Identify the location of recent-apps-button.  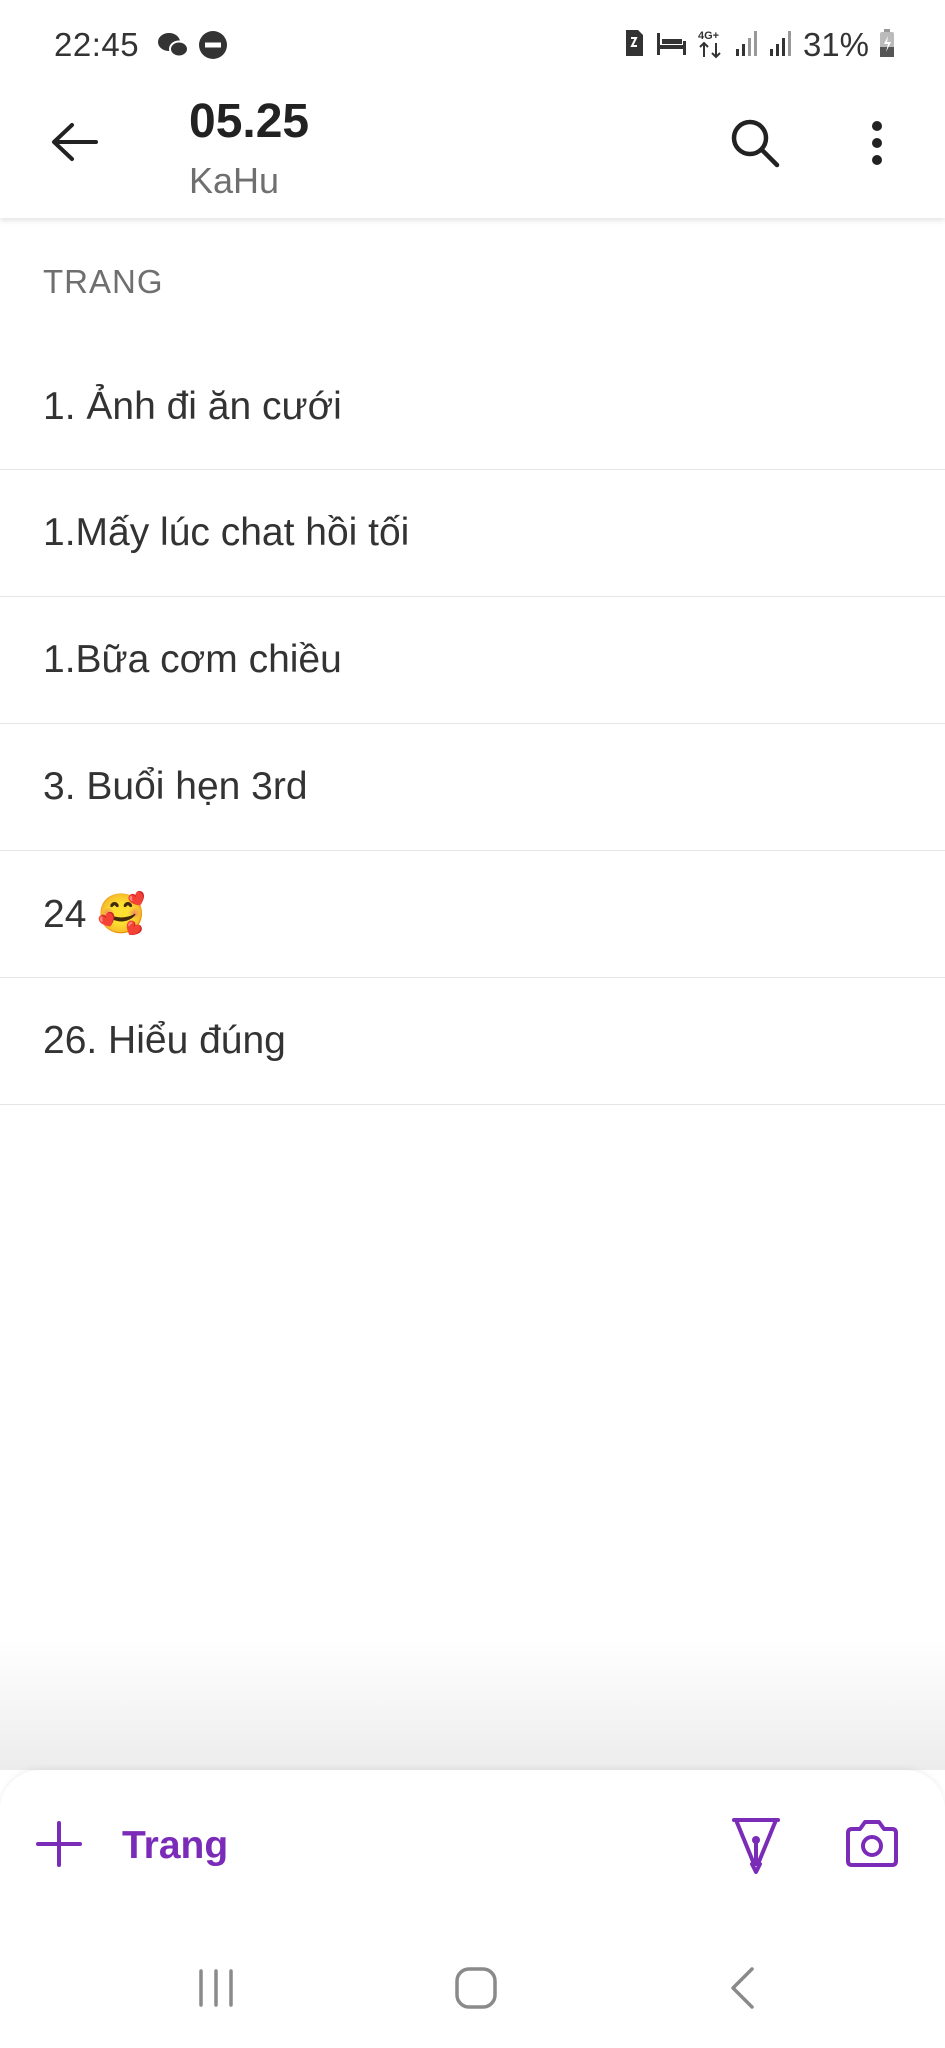
(216, 1990).